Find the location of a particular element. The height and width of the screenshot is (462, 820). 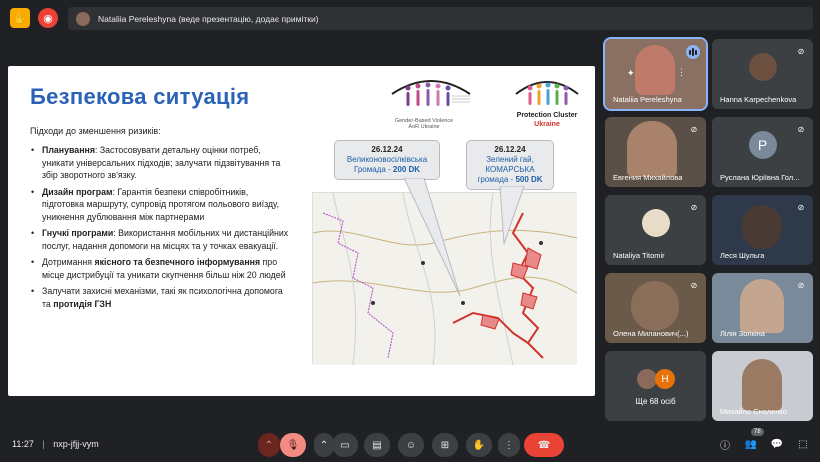

captions-button: ▤ is located at coordinates (377, 445).